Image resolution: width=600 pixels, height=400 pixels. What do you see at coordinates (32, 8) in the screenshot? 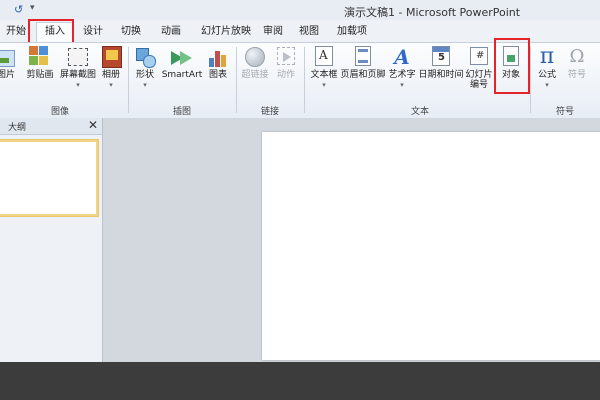
I see `customize-quick-access-icon: ▾` at bounding box center [32, 8].